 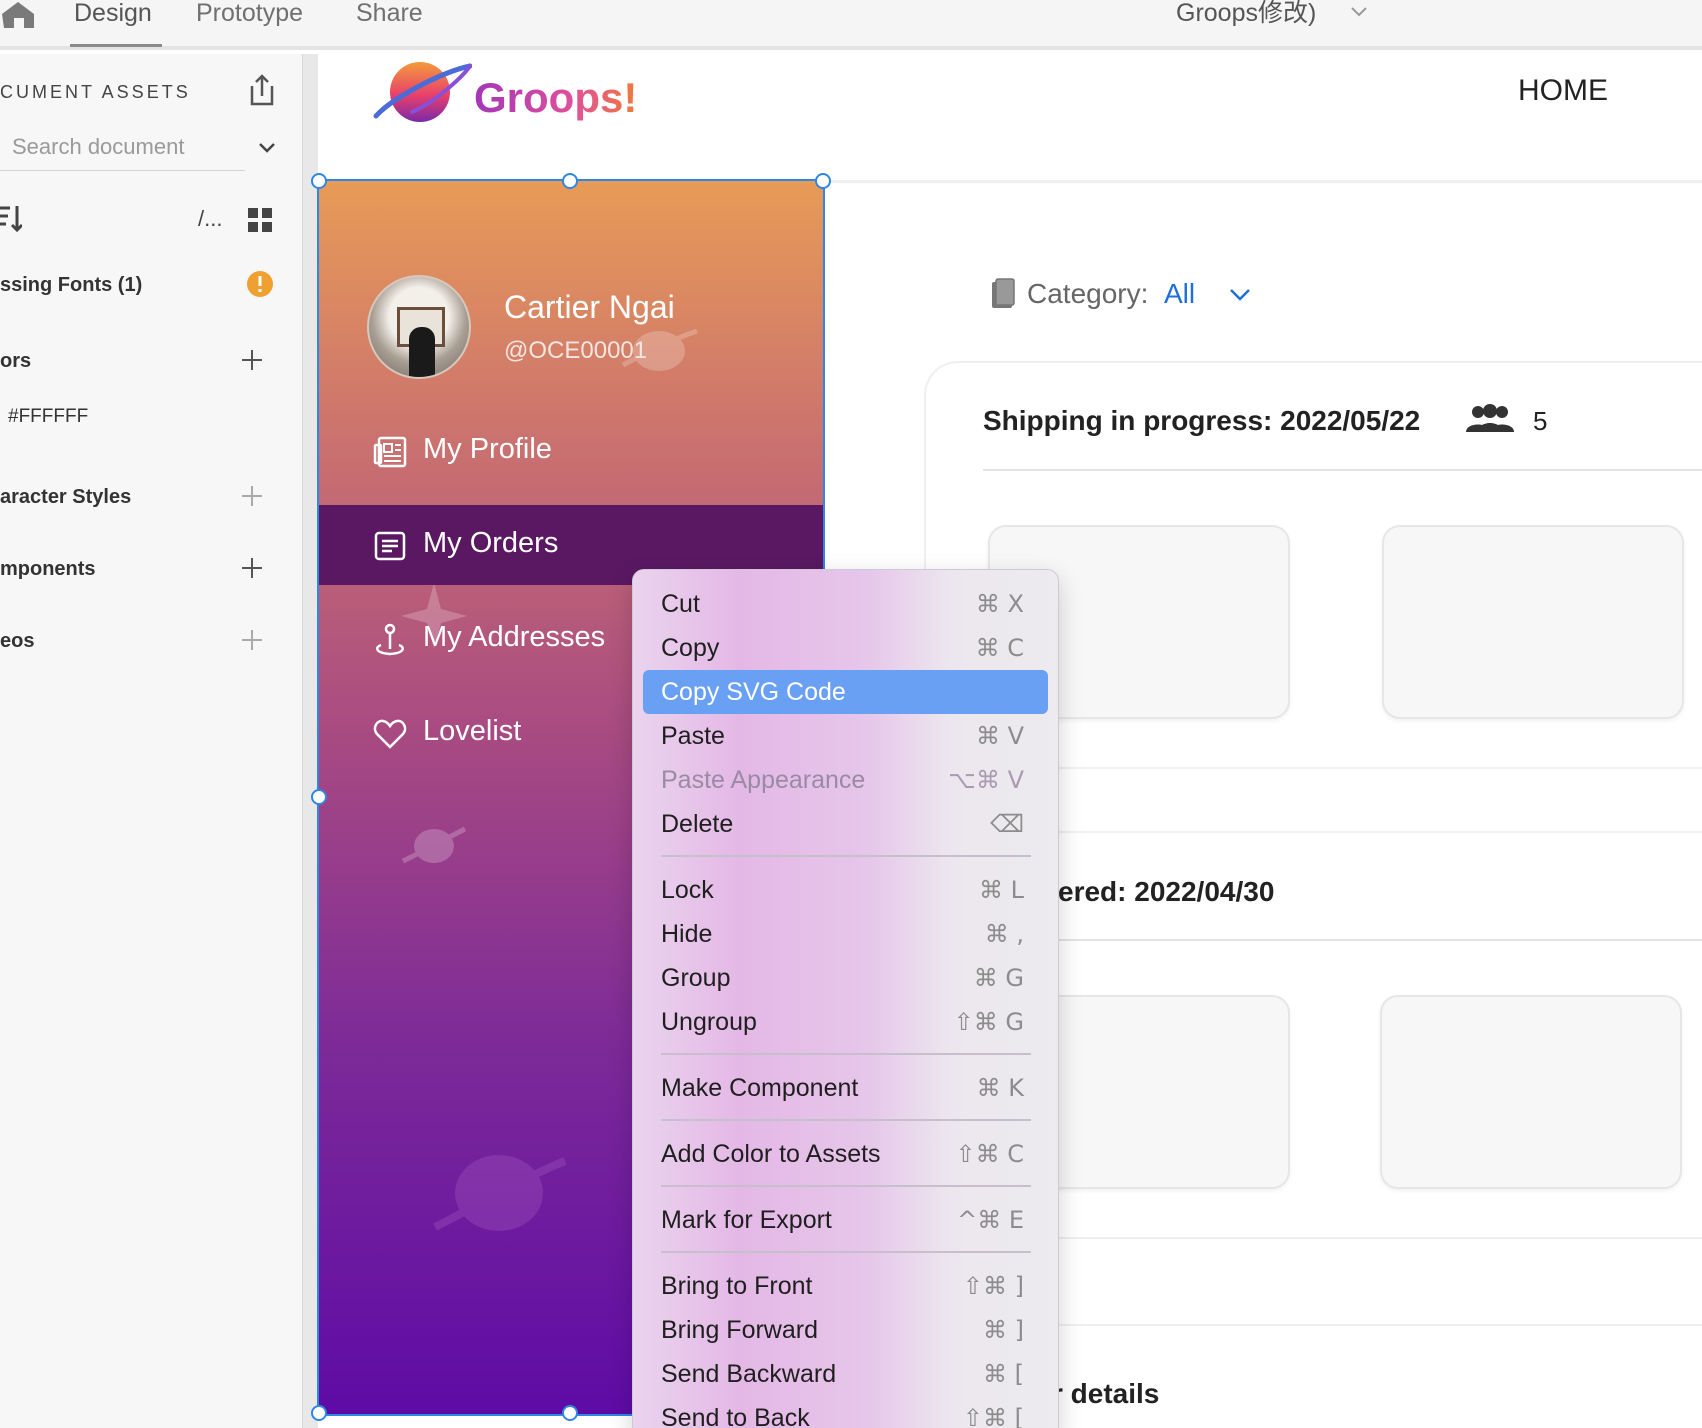 I want to click on category-label: Category:, so click(x=1088, y=293).